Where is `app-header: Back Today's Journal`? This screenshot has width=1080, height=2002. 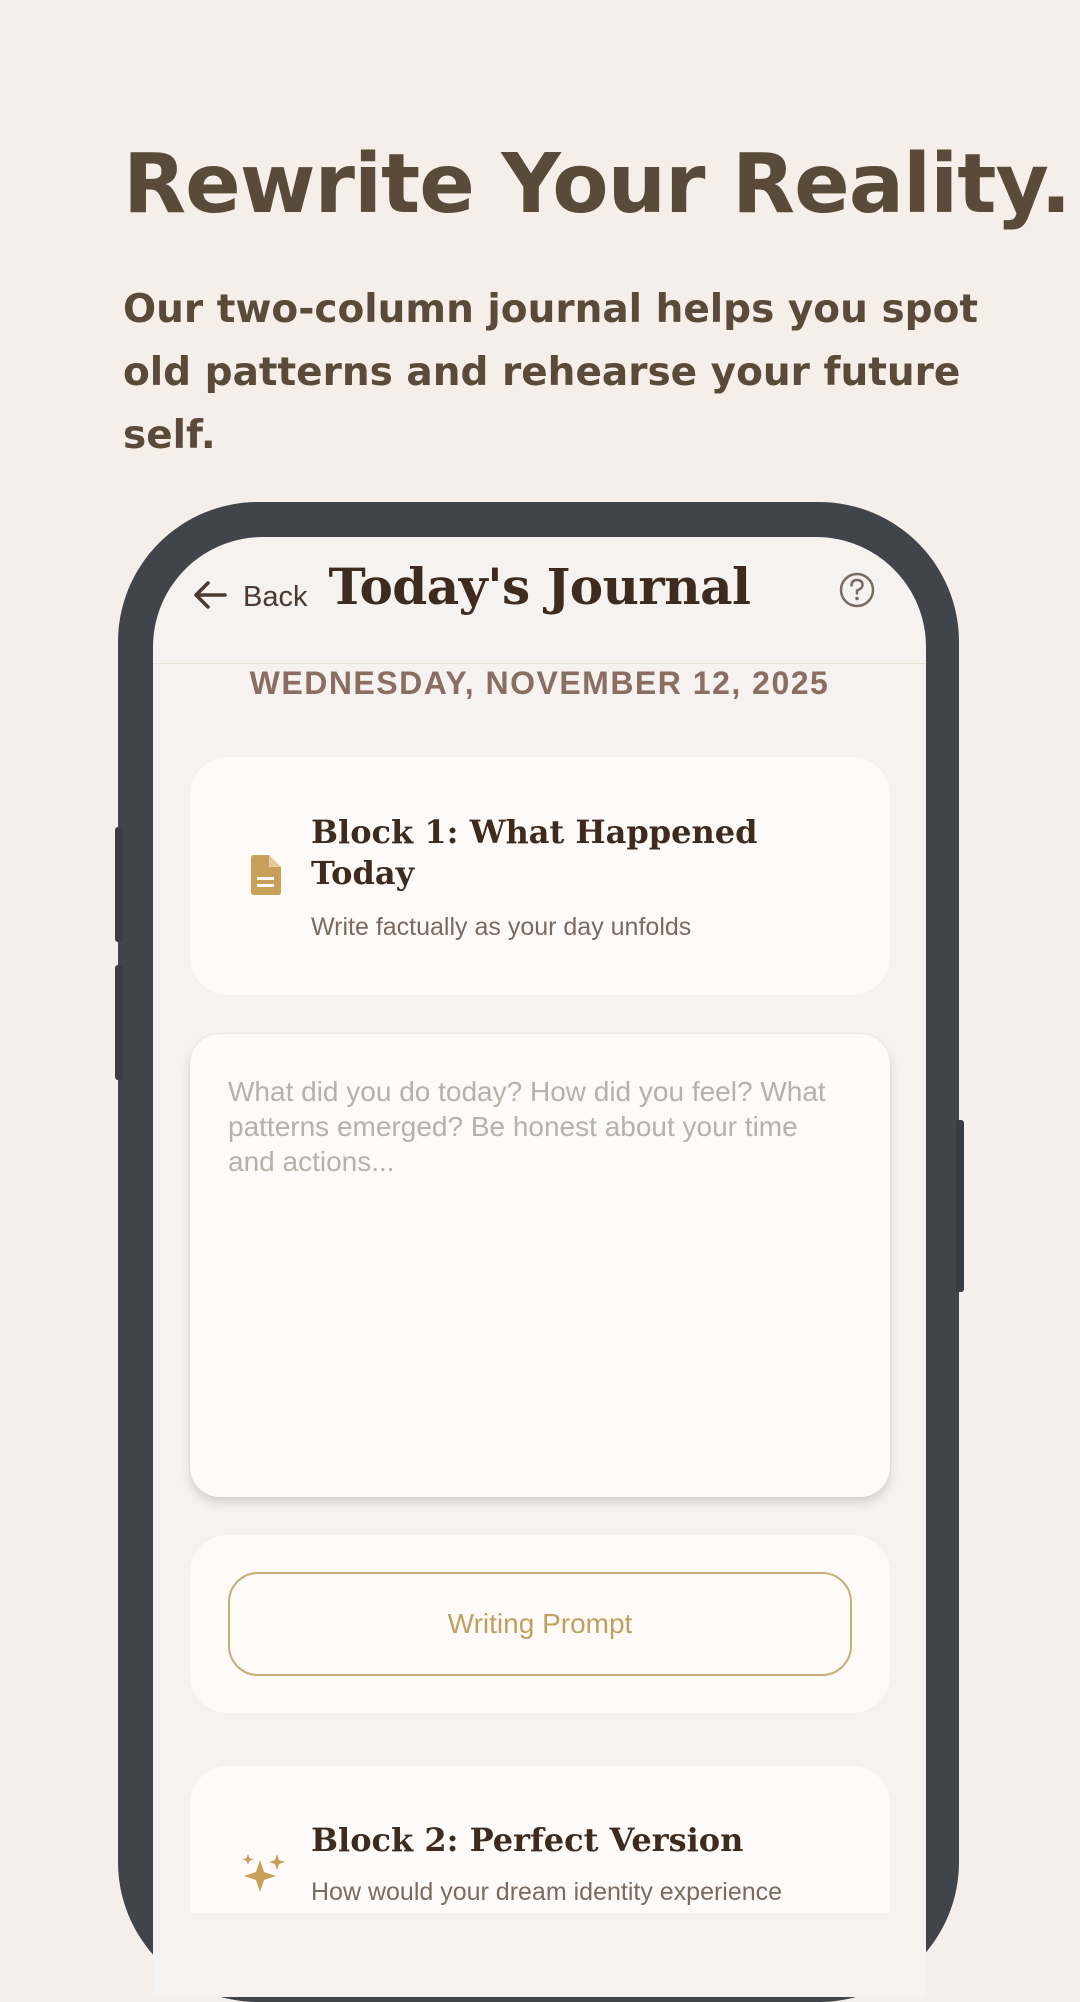
app-header: Back Today's Journal is located at coordinates (539, 600).